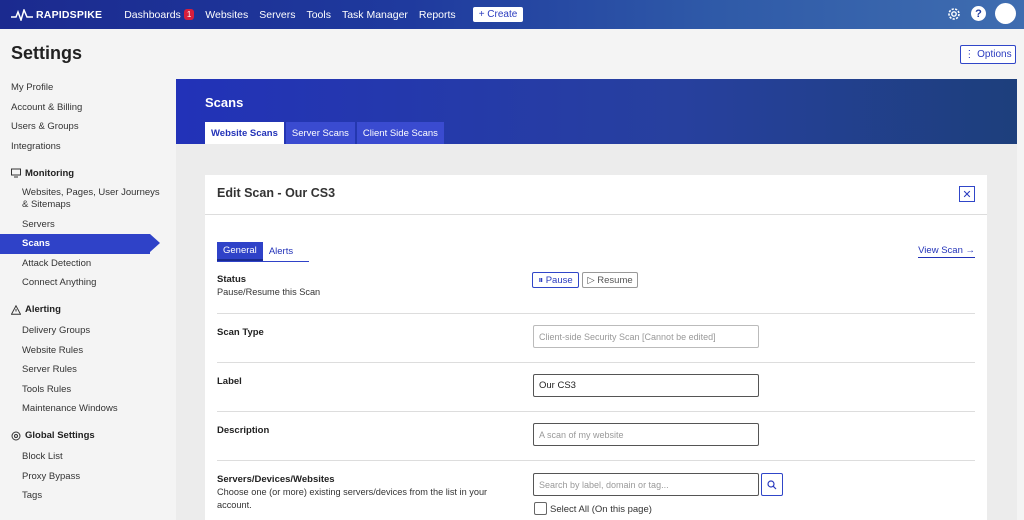  Describe the element at coordinates (80, 147) in the screenshot. I see `sidebar-item-integrations: Integrations` at that location.